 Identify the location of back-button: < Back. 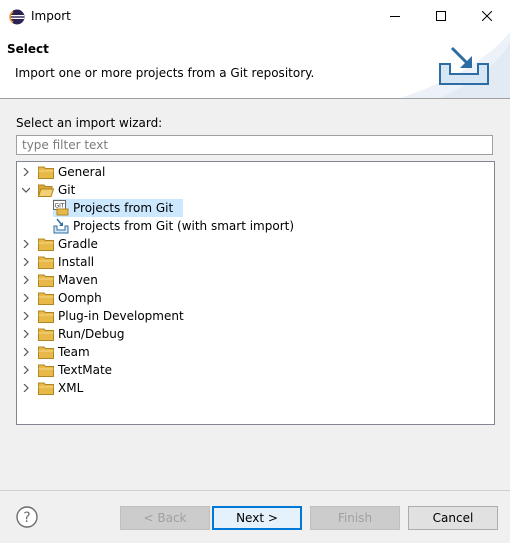
(165, 518).